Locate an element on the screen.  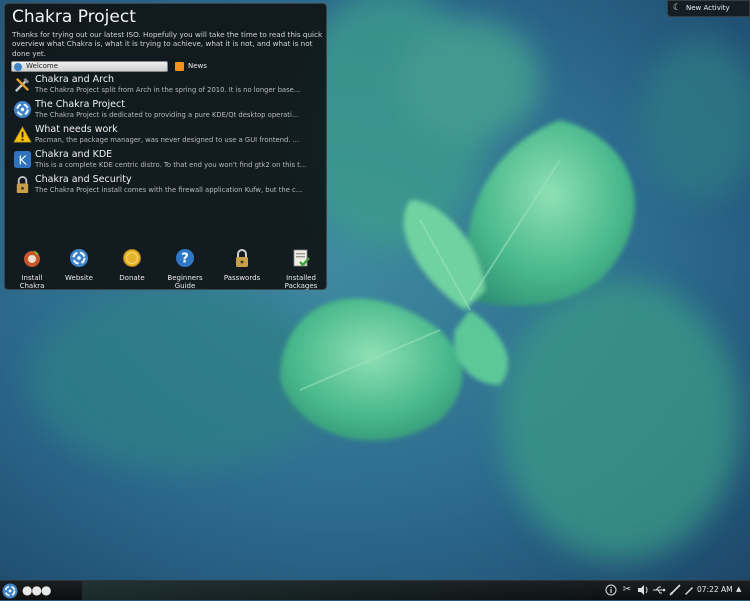
lock-icon is located at coordinates (22, 184).